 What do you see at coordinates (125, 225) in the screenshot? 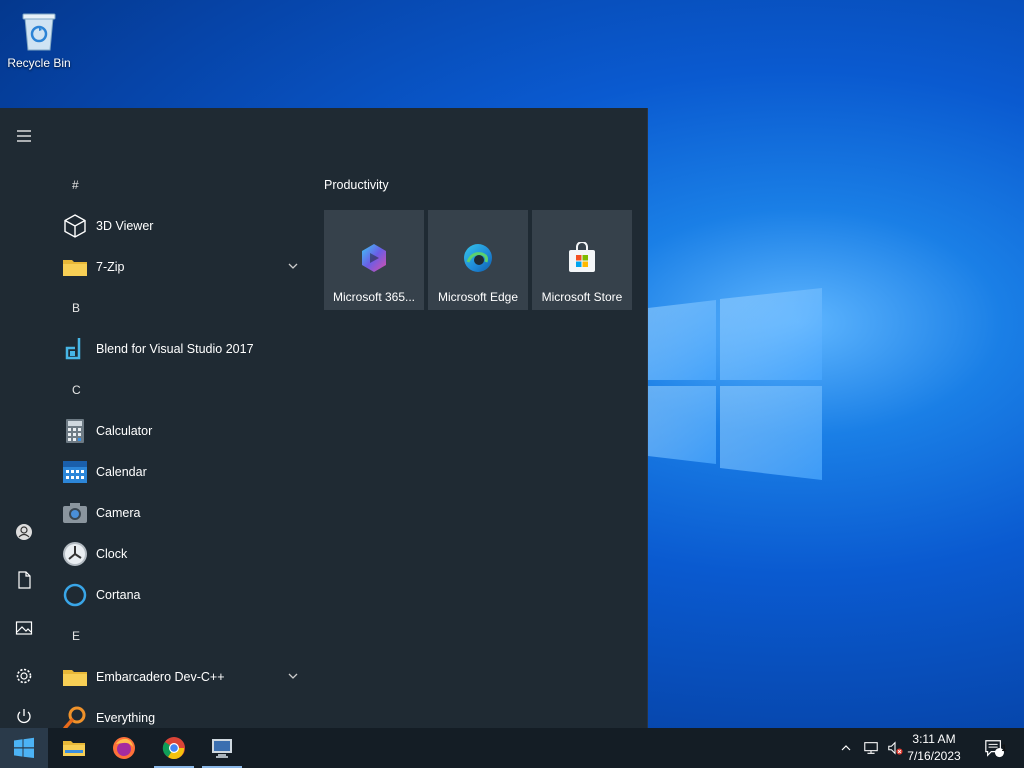
I see `app-item-label: 3D Viewer` at bounding box center [125, 225].